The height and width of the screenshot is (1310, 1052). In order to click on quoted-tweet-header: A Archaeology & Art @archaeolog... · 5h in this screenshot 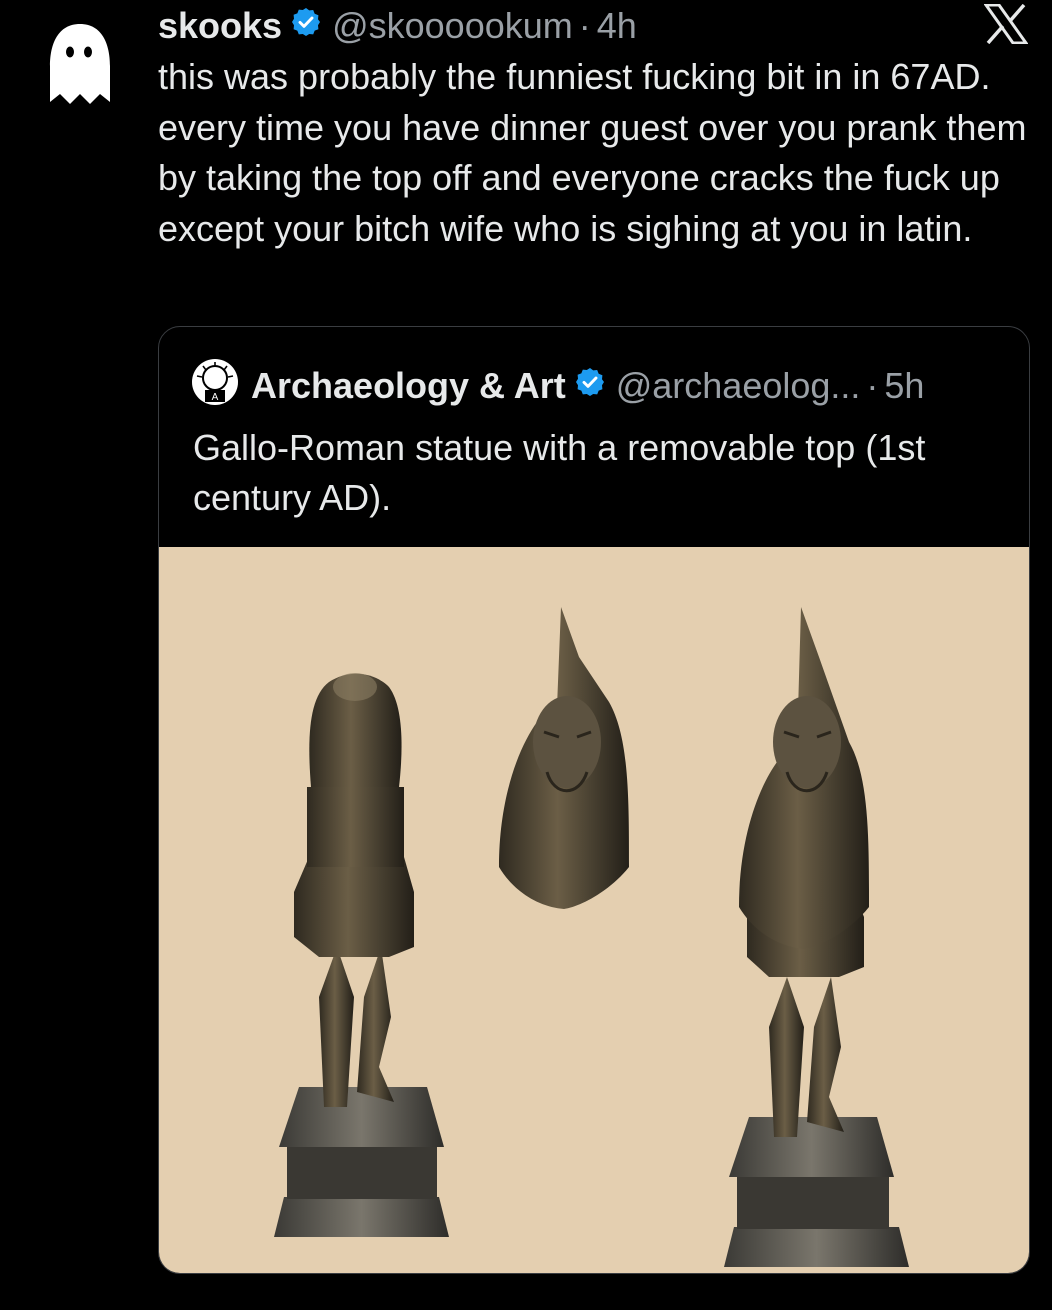, I will do `click(557, 384)`.